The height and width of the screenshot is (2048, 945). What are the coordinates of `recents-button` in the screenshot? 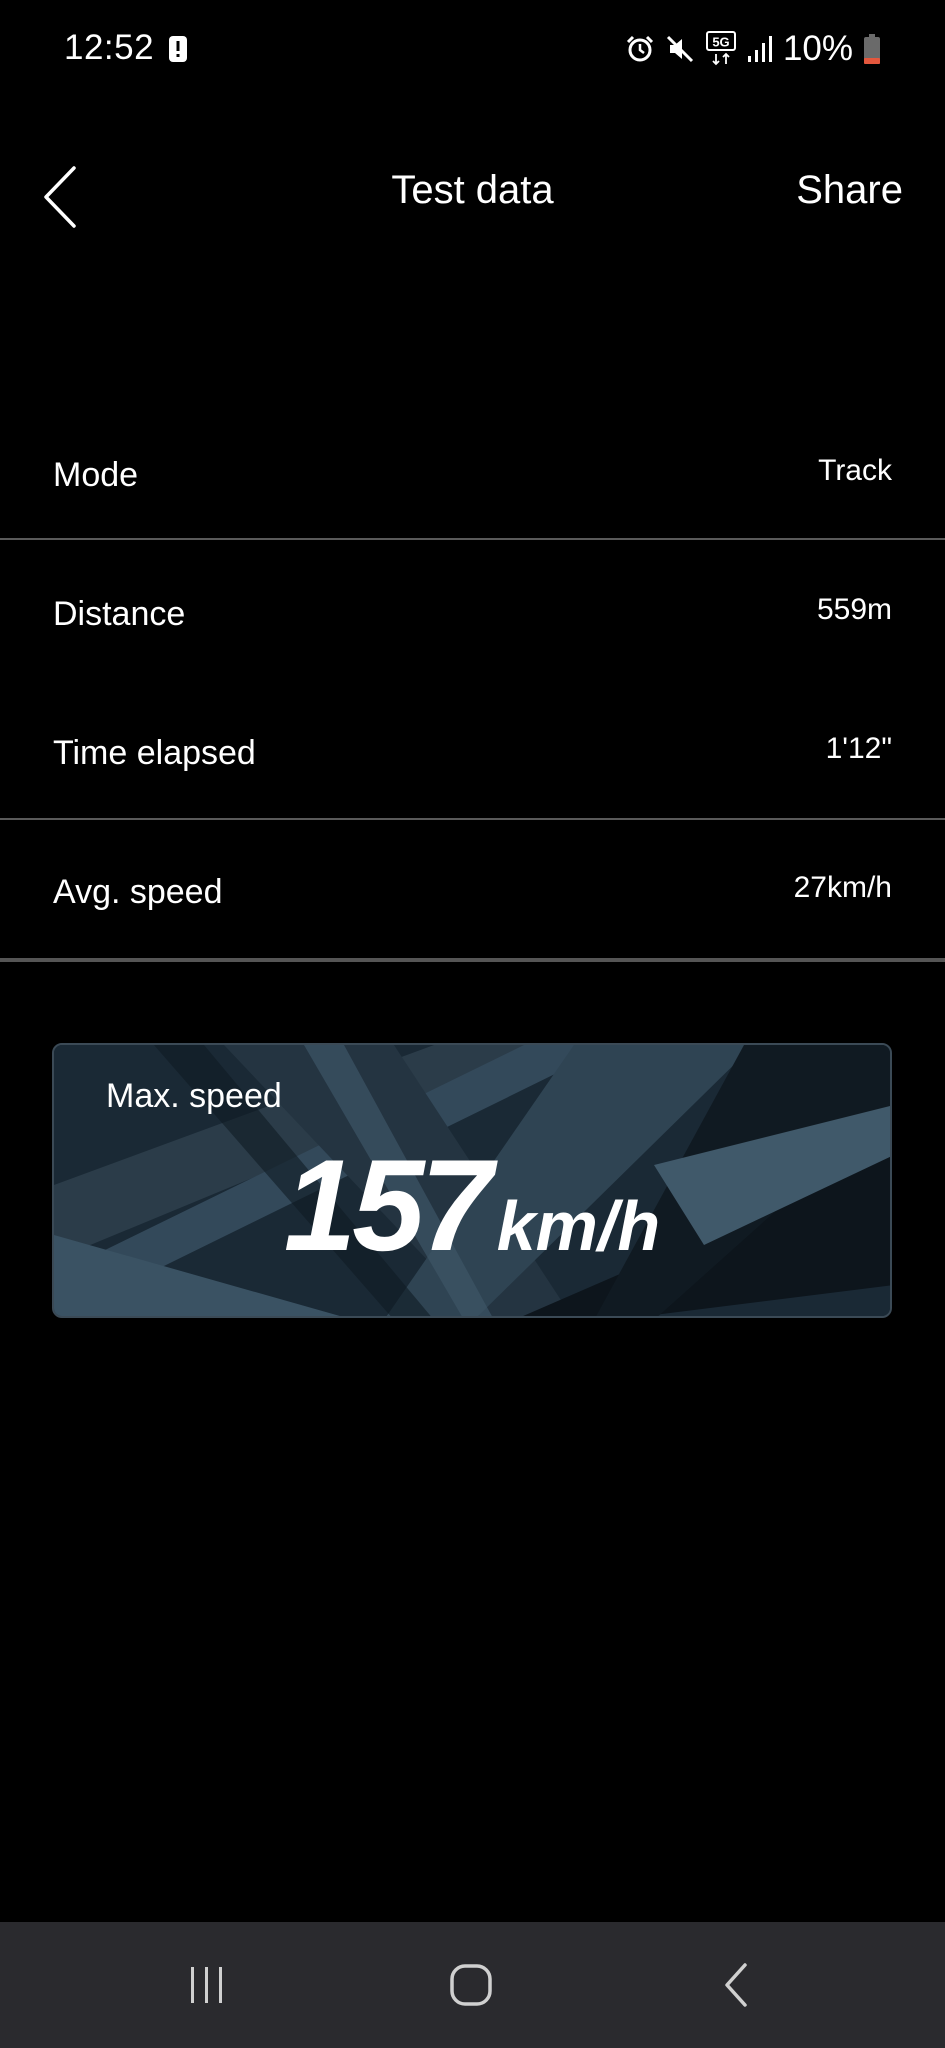 It's located at (207, 1985).